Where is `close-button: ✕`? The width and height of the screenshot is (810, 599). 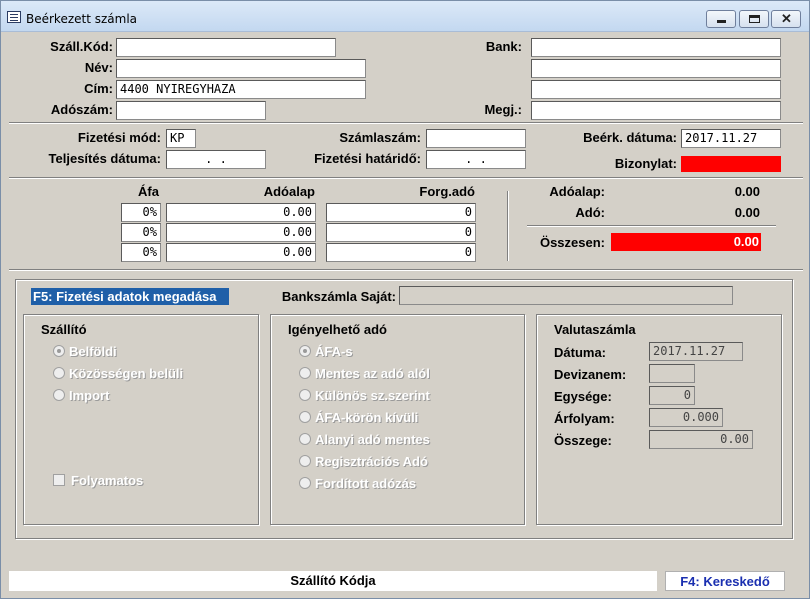
close-button: ✕ is located at coordinates (786, 19).